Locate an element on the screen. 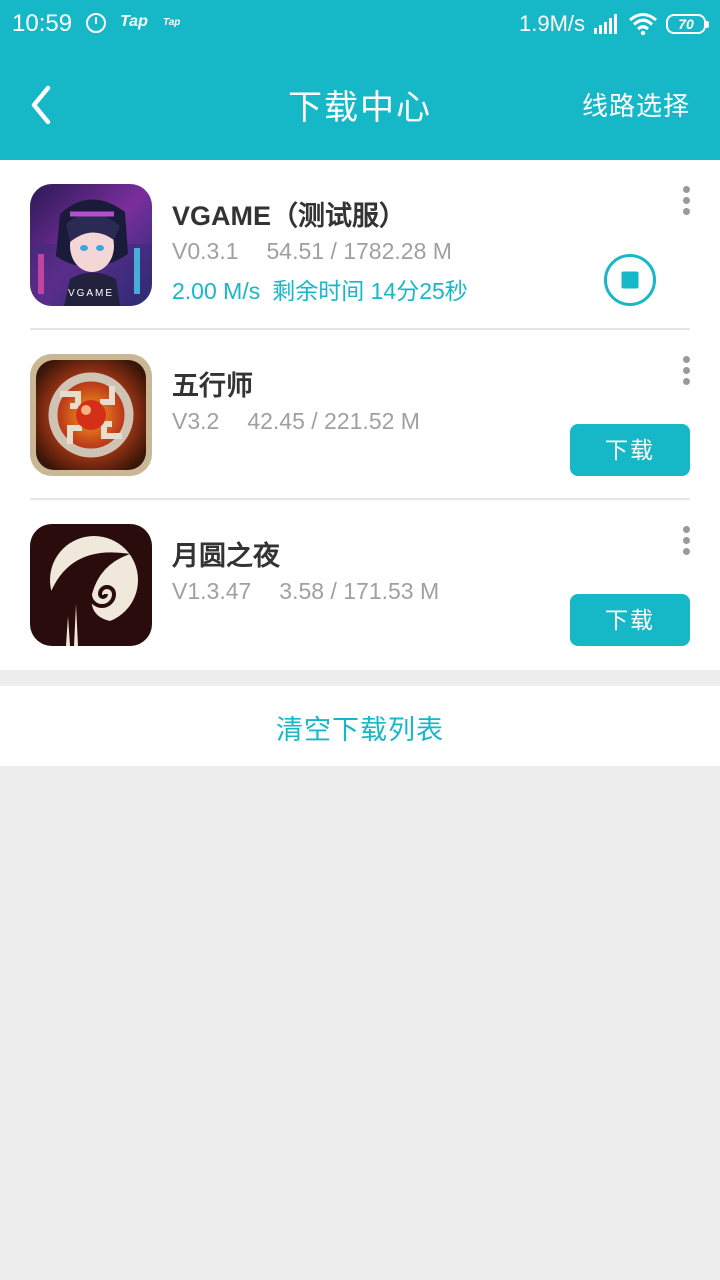  signal-icon is located at coordinates (605, 24).